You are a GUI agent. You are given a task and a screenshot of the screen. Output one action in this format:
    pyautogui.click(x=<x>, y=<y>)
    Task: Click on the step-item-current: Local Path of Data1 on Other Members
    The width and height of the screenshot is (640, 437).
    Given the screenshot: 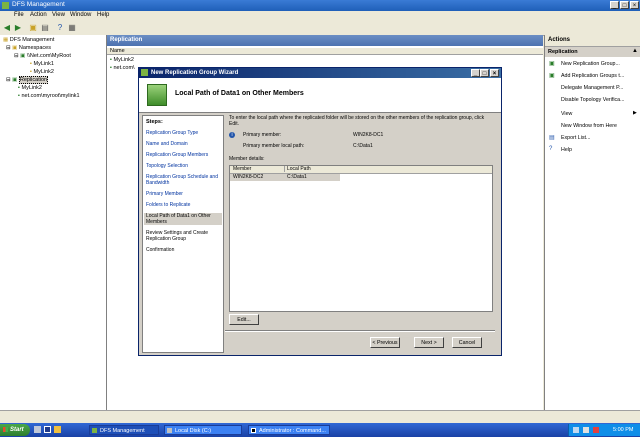 What is the action you would take?
    pyautogui.click(x=183, y=219)
    